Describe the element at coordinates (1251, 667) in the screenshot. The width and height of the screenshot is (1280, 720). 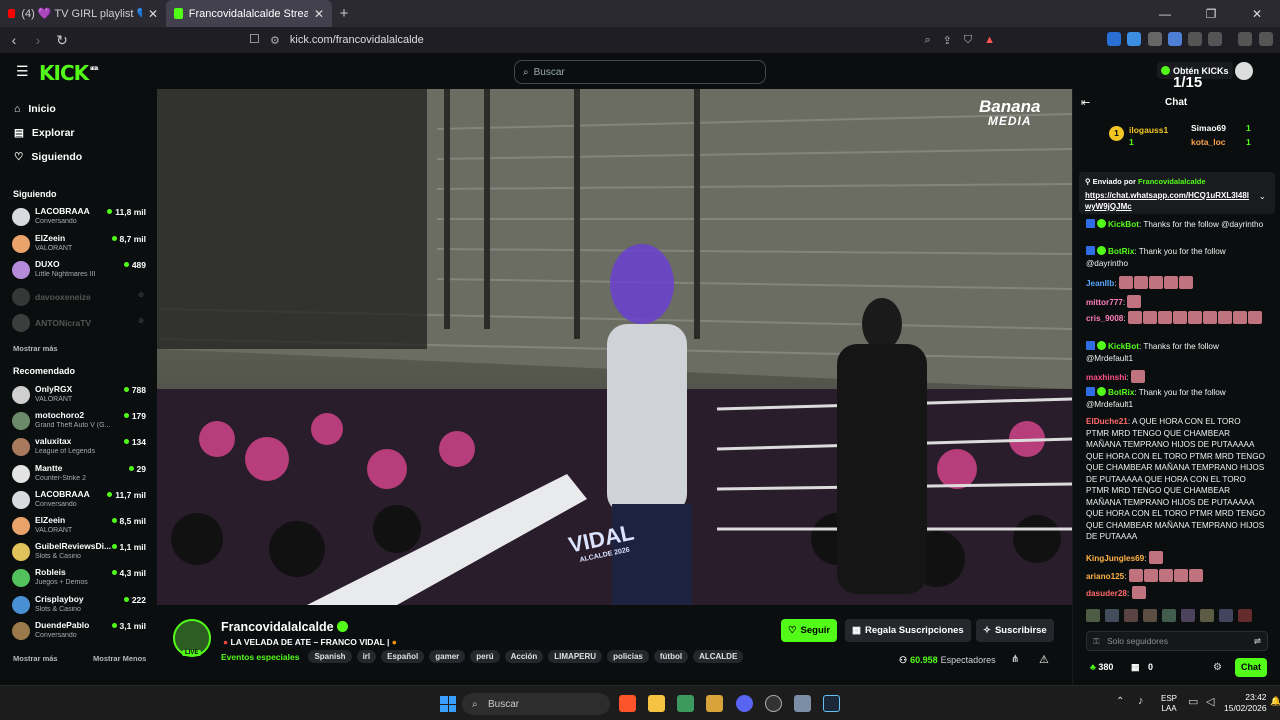
I see `send-chat-button: Chat` at that location.